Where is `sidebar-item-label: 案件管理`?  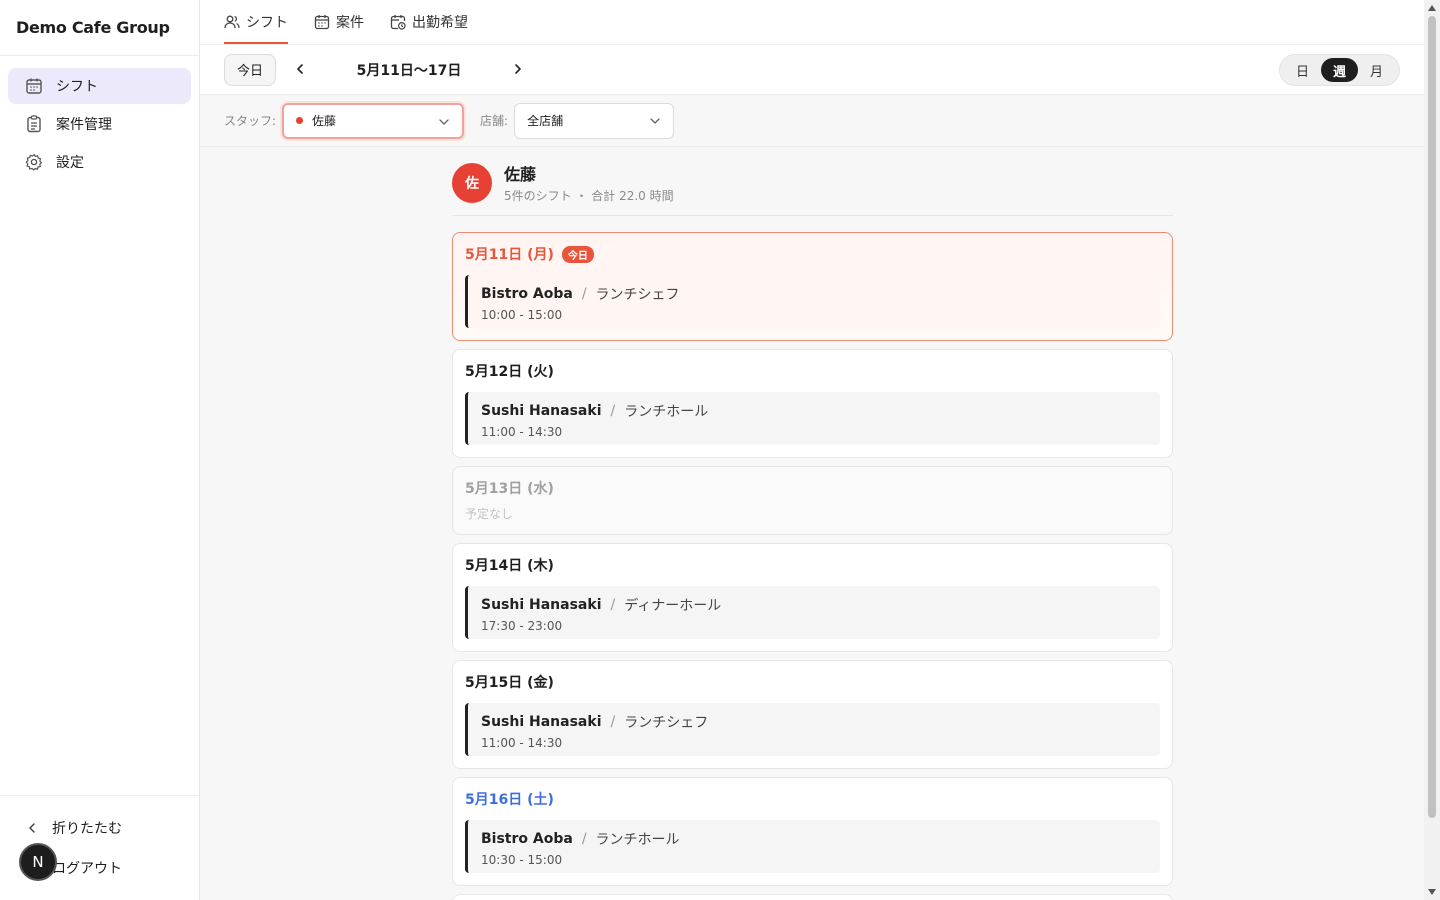 sidebar-item-label: 案件管理 is located at coordinates (84, 125).